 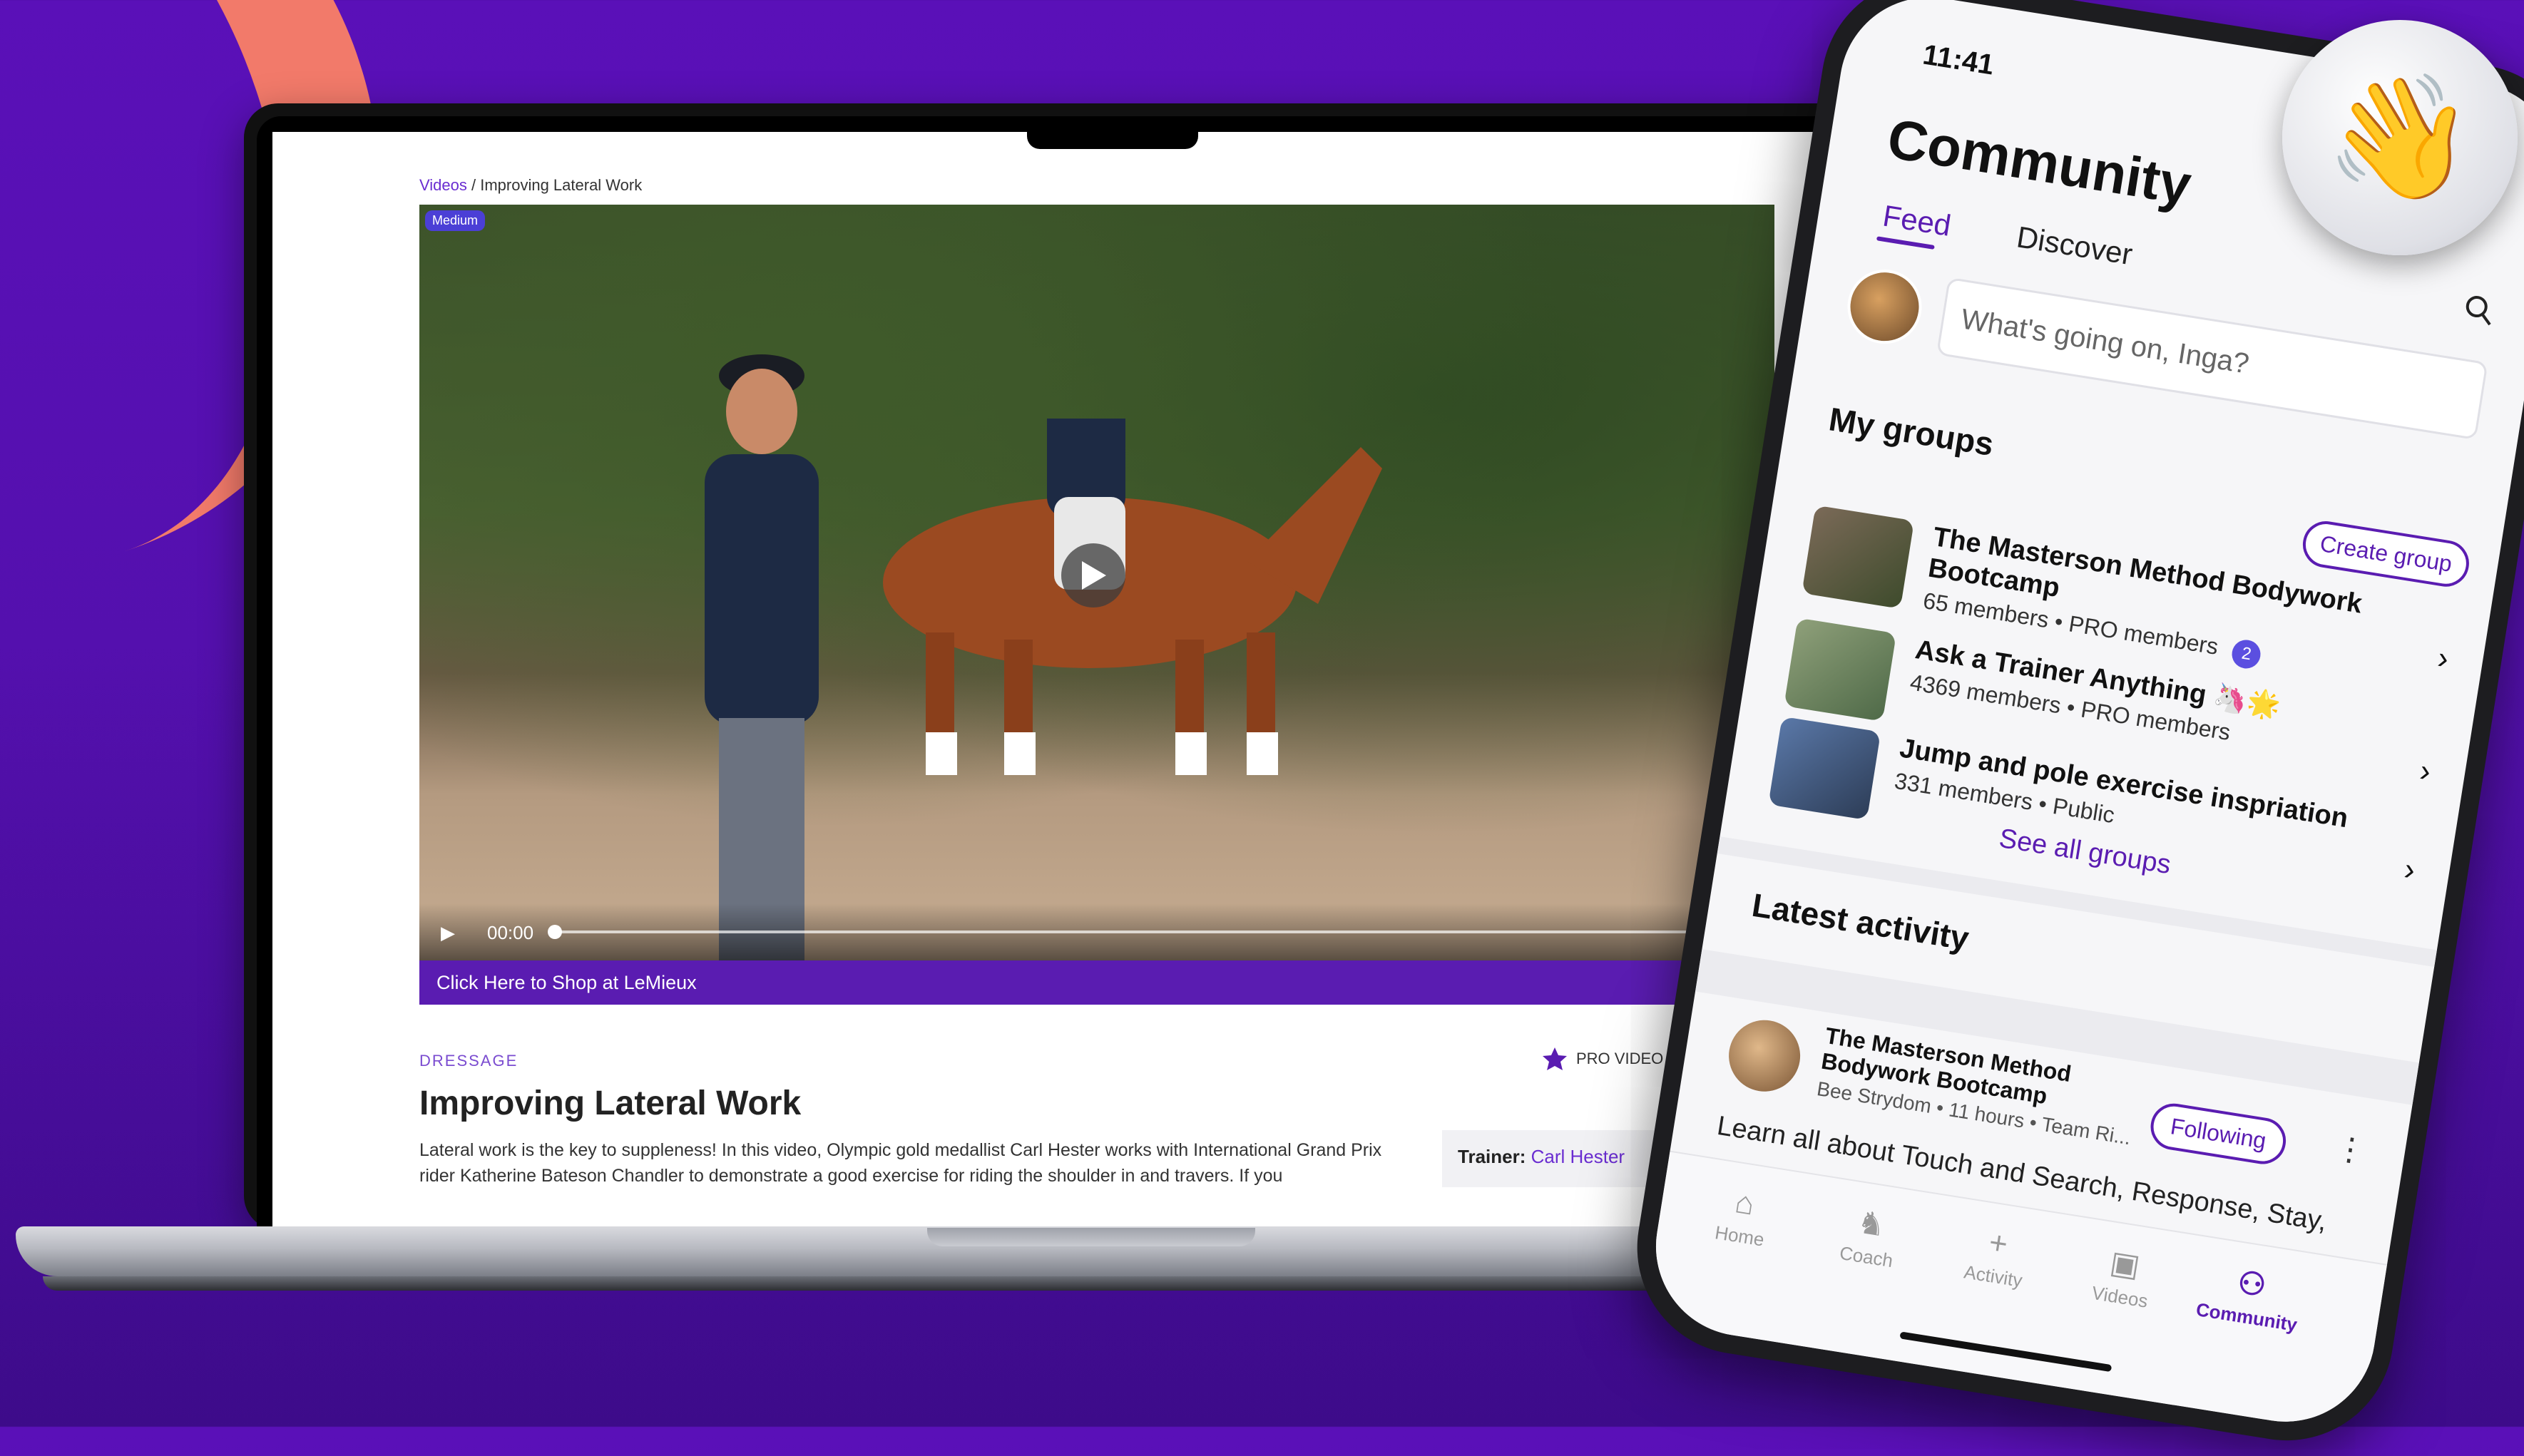 I want to click on tab-home: ⌂ Home, so click(x=1743, y=1217).